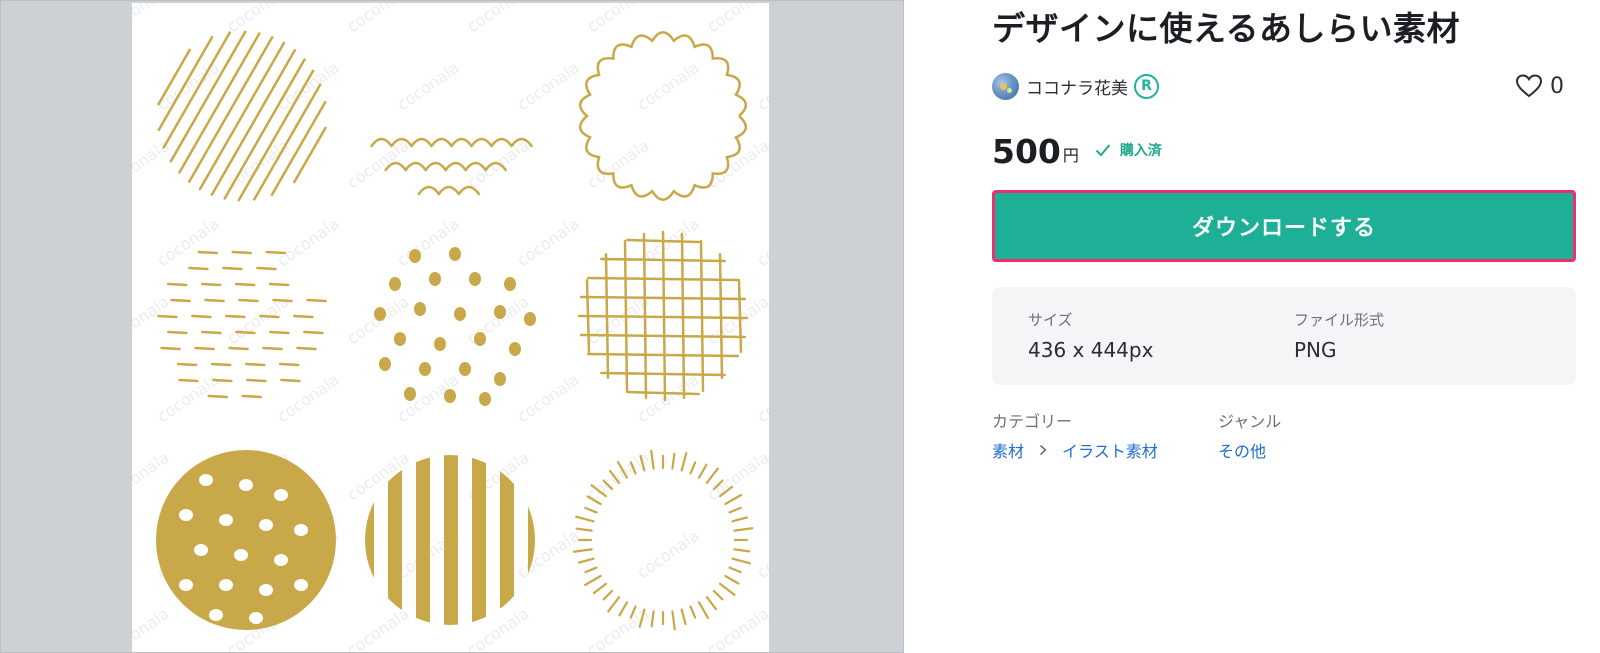  What do you see at coordinates (1339, 335) in the screenshot?
I see `spec-format: ファイル形式 PNG` at bounding box center [1339, 335].